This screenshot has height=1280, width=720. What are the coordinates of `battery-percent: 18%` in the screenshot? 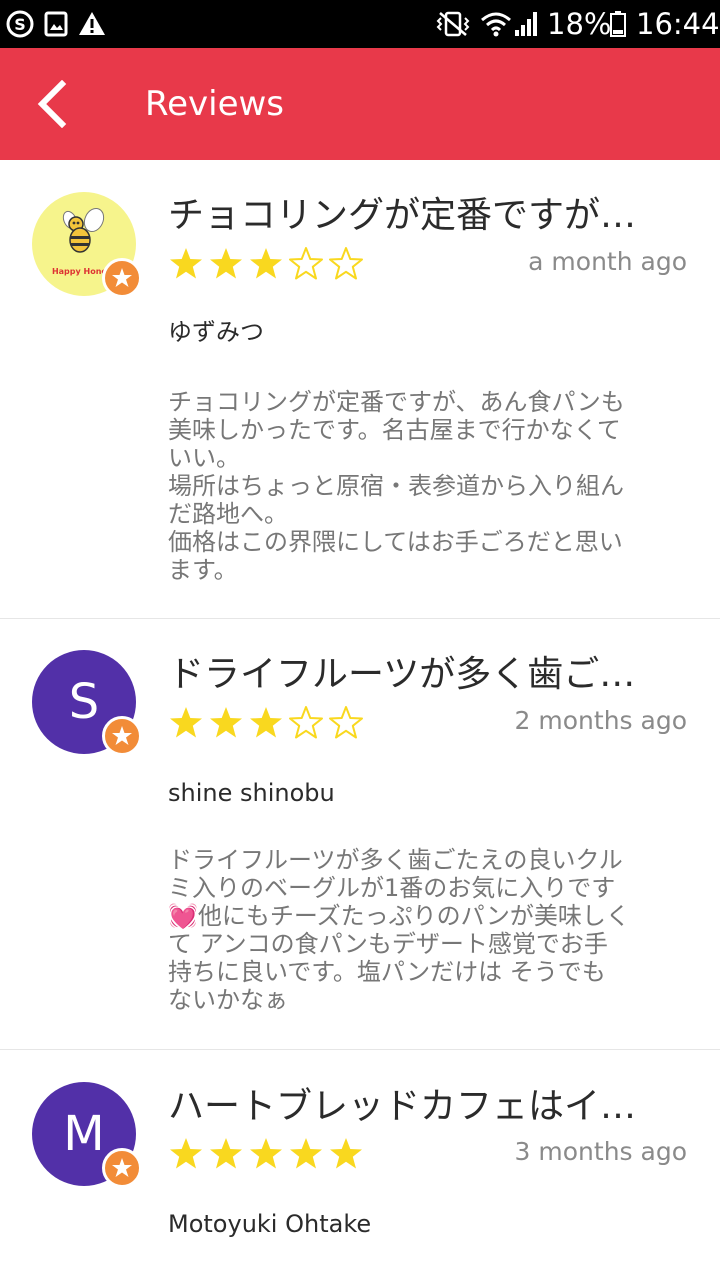 It's located at (579, 24).